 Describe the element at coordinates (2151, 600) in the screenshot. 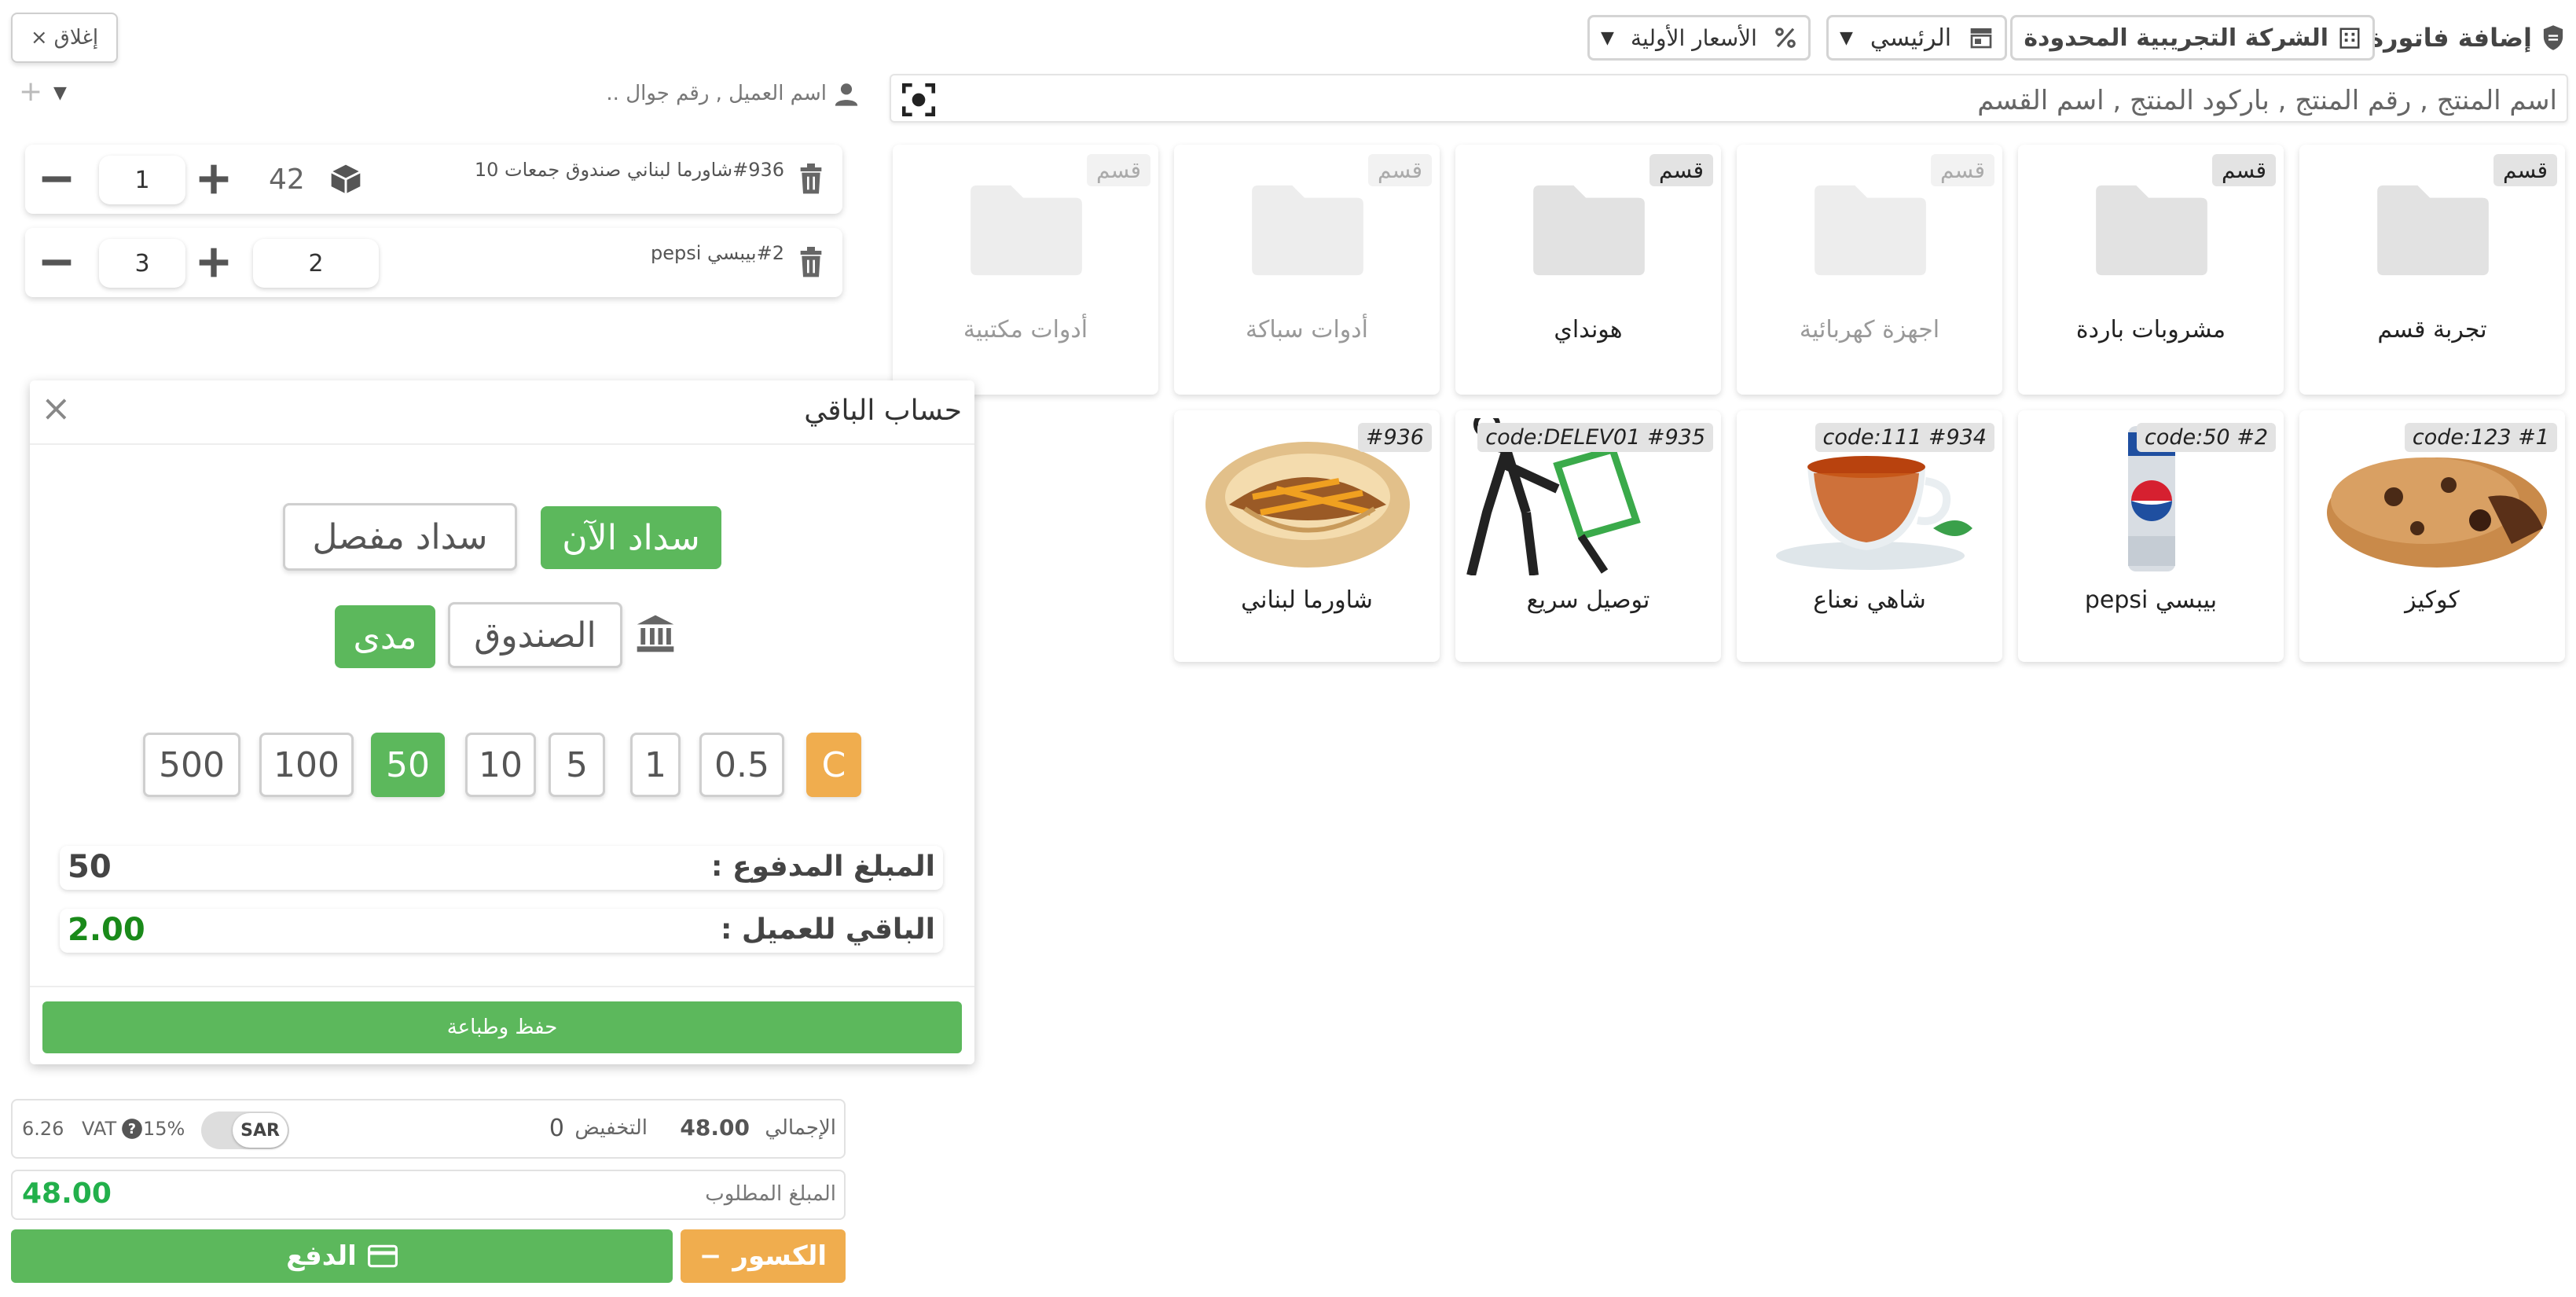

I see `product-label: بيبسي pepsi` at that location.